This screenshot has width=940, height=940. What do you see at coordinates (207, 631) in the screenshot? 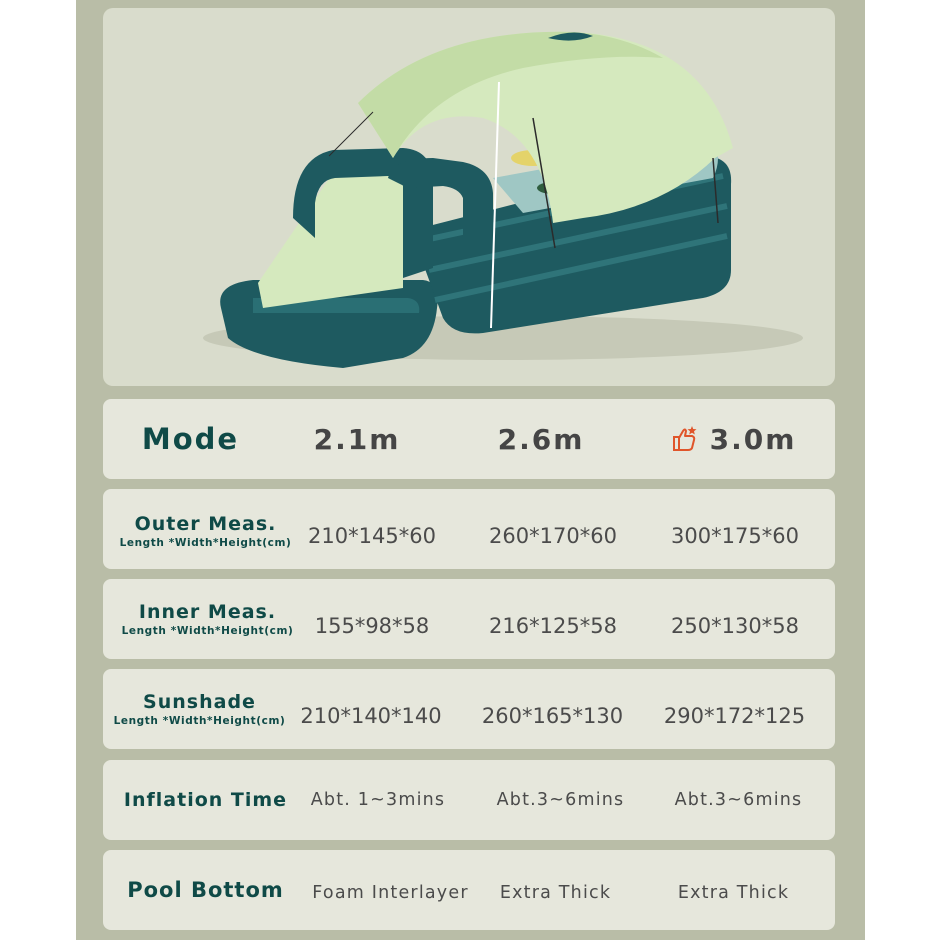
I see `inner-meas-sublabel: Length *Width*Height(cm)` at bounding box center [207, 631].